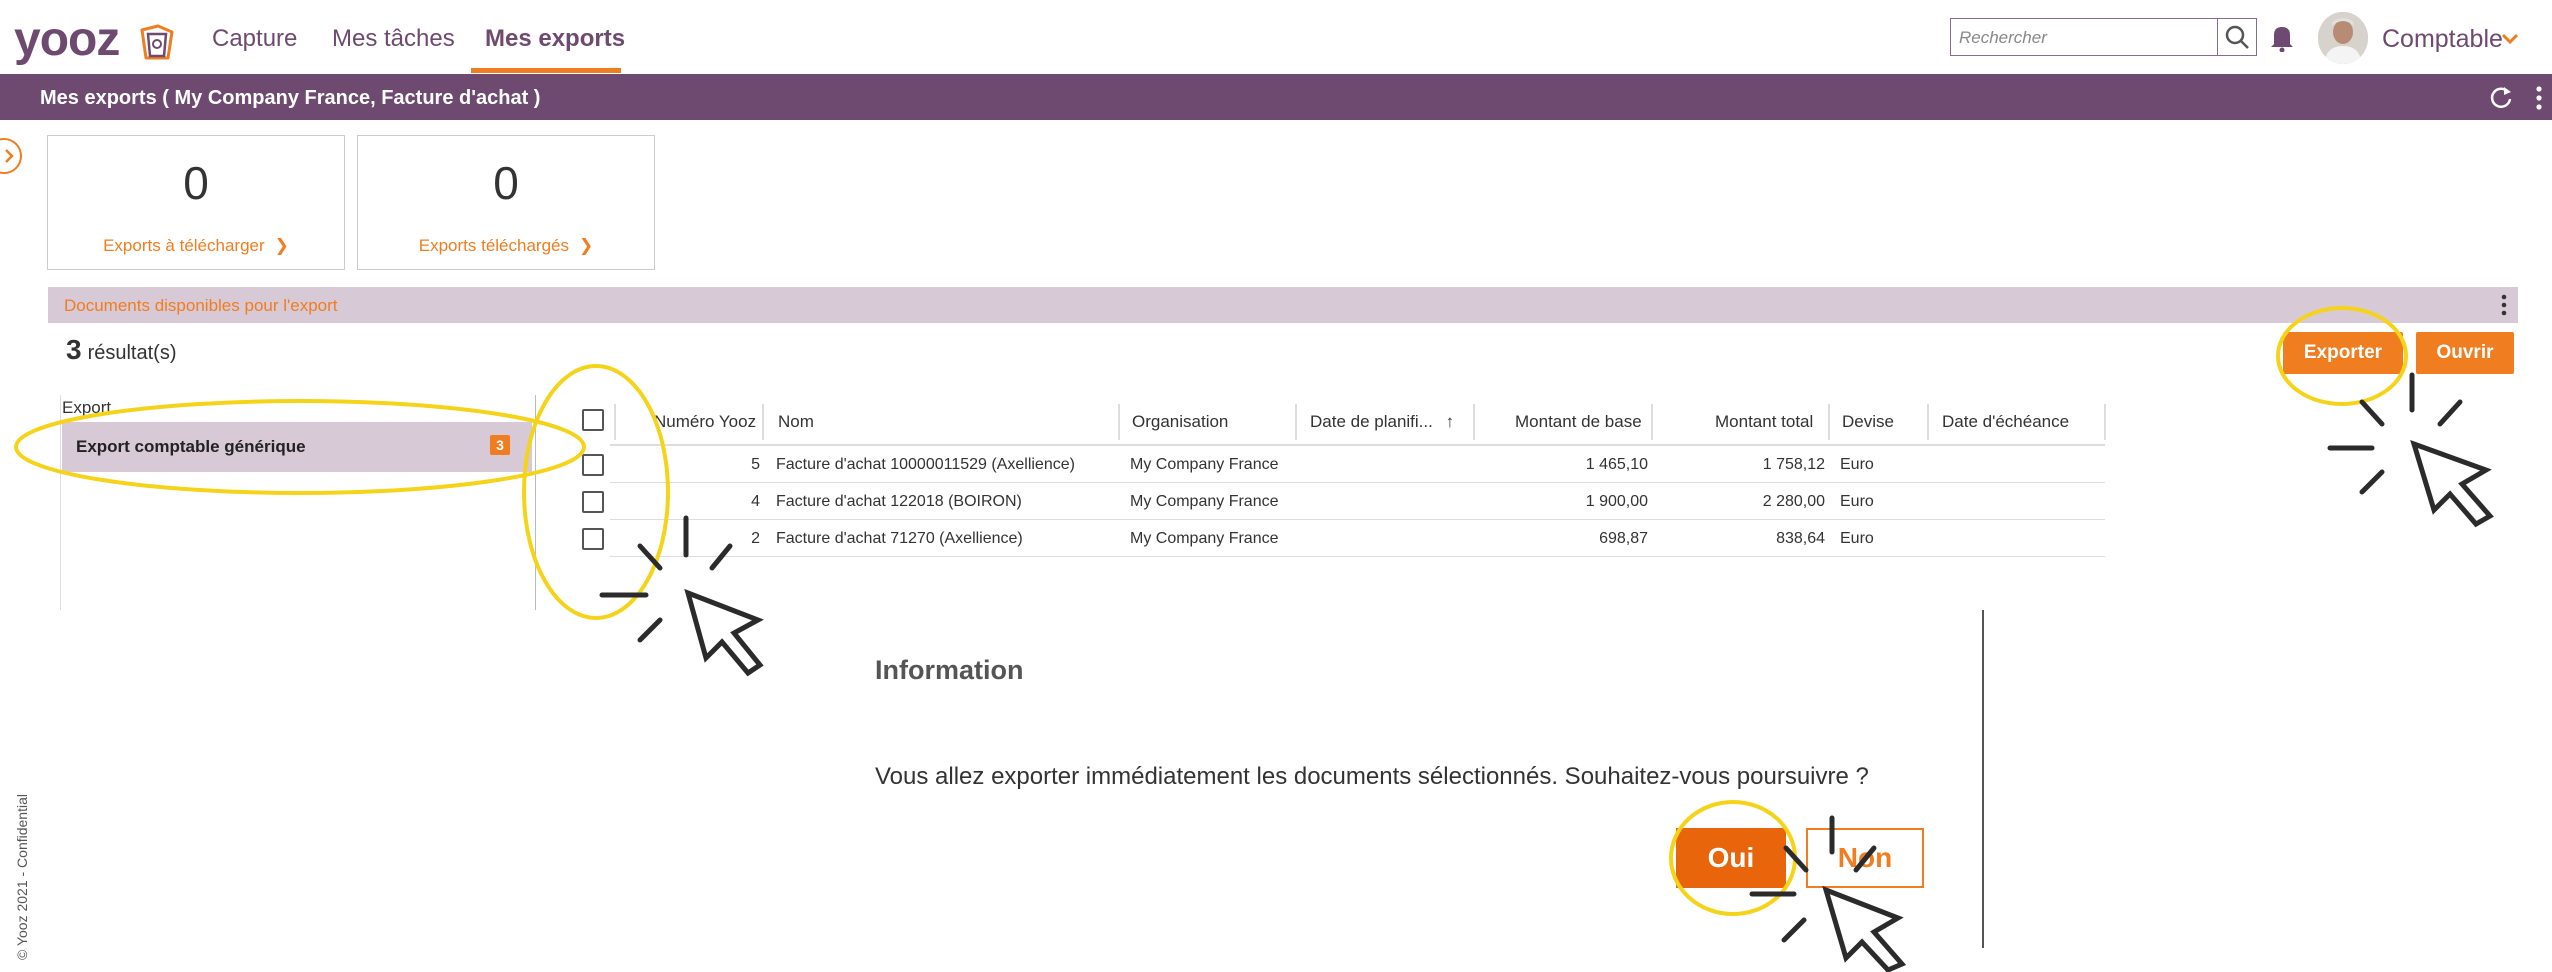 The width and height of the screenshot is (2552, 972). What do you see at coordinates (949, 670) in the screenshot?
I see `dialog-title: Information` at bounding box center [949, 670].